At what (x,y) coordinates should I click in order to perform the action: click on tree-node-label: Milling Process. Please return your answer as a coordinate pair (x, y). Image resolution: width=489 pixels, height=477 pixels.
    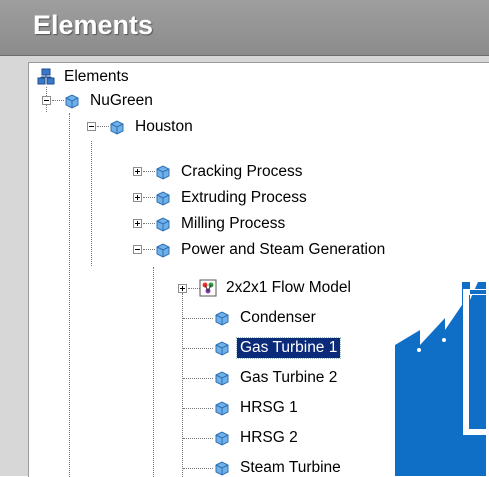
    Looking at the image, I should click on (233, 223).